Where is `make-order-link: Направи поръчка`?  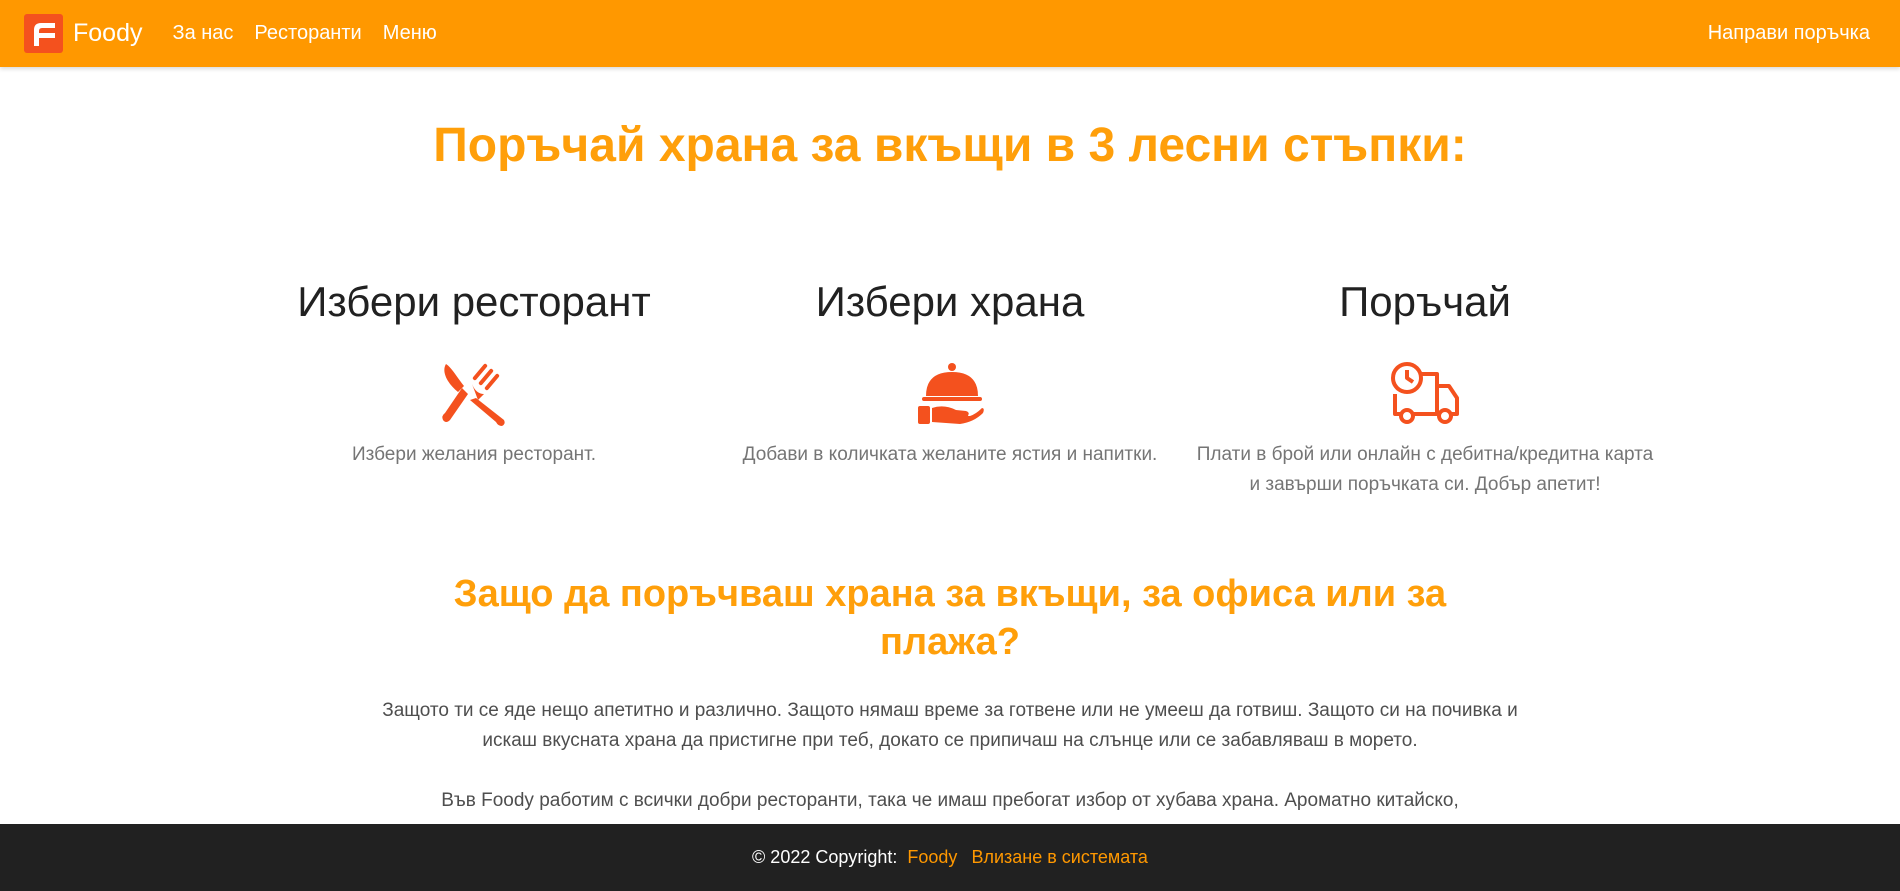
make-order-link: Направи поръчка is located at coordinates (1792, 33).